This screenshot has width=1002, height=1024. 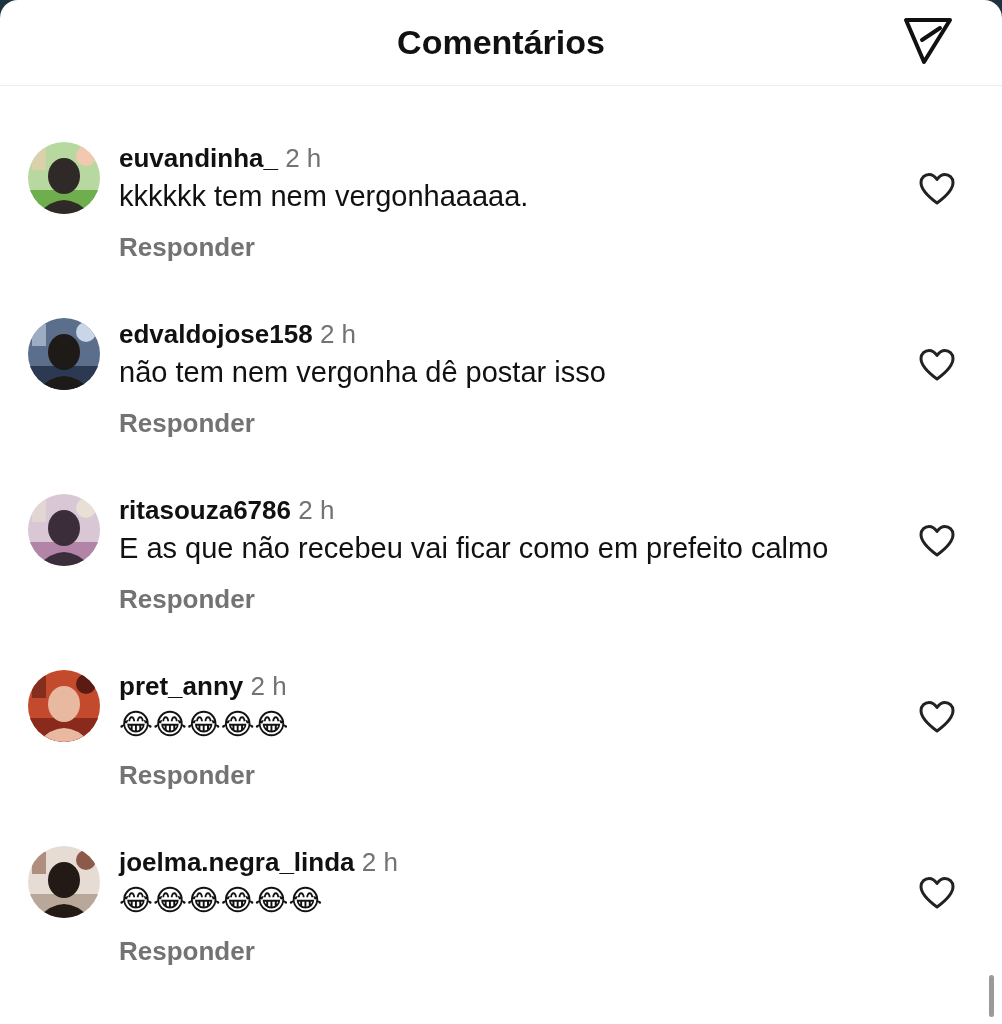 What do you see at coordinates (221, 900) in the screenshot?
I see `comment-text: 😂😂😂😂😂😂` at bounding box center [221, 900].